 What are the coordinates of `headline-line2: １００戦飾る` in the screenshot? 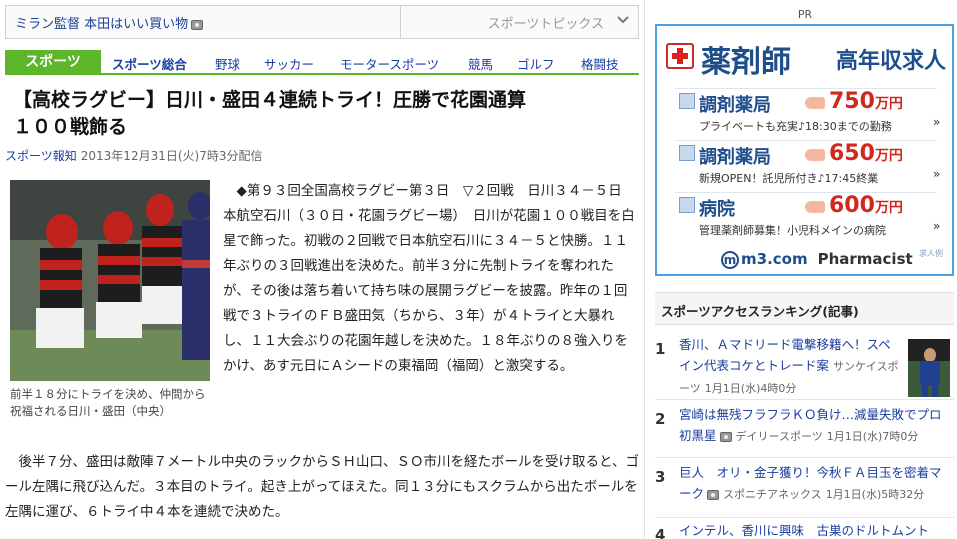 It's located at (70, 127).